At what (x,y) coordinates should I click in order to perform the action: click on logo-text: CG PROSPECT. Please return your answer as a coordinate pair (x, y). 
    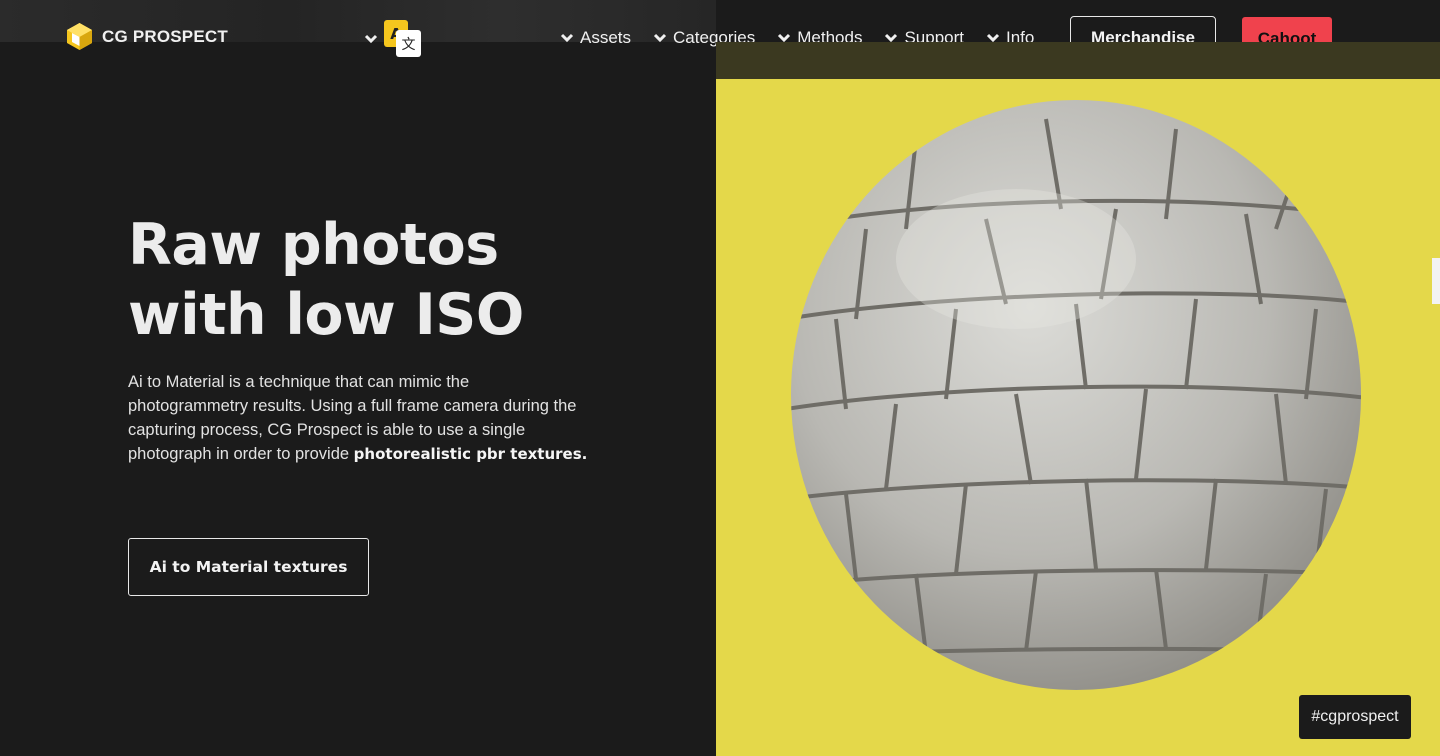
    Looking at the image, I should click on (165, 36).